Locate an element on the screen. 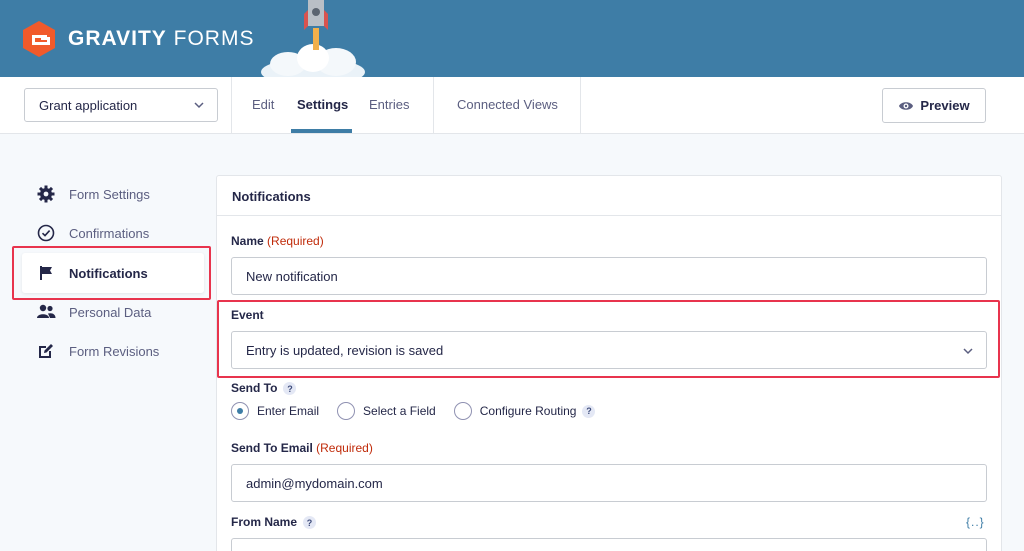  chevron-down-icon is located at coordinates (199, 105).